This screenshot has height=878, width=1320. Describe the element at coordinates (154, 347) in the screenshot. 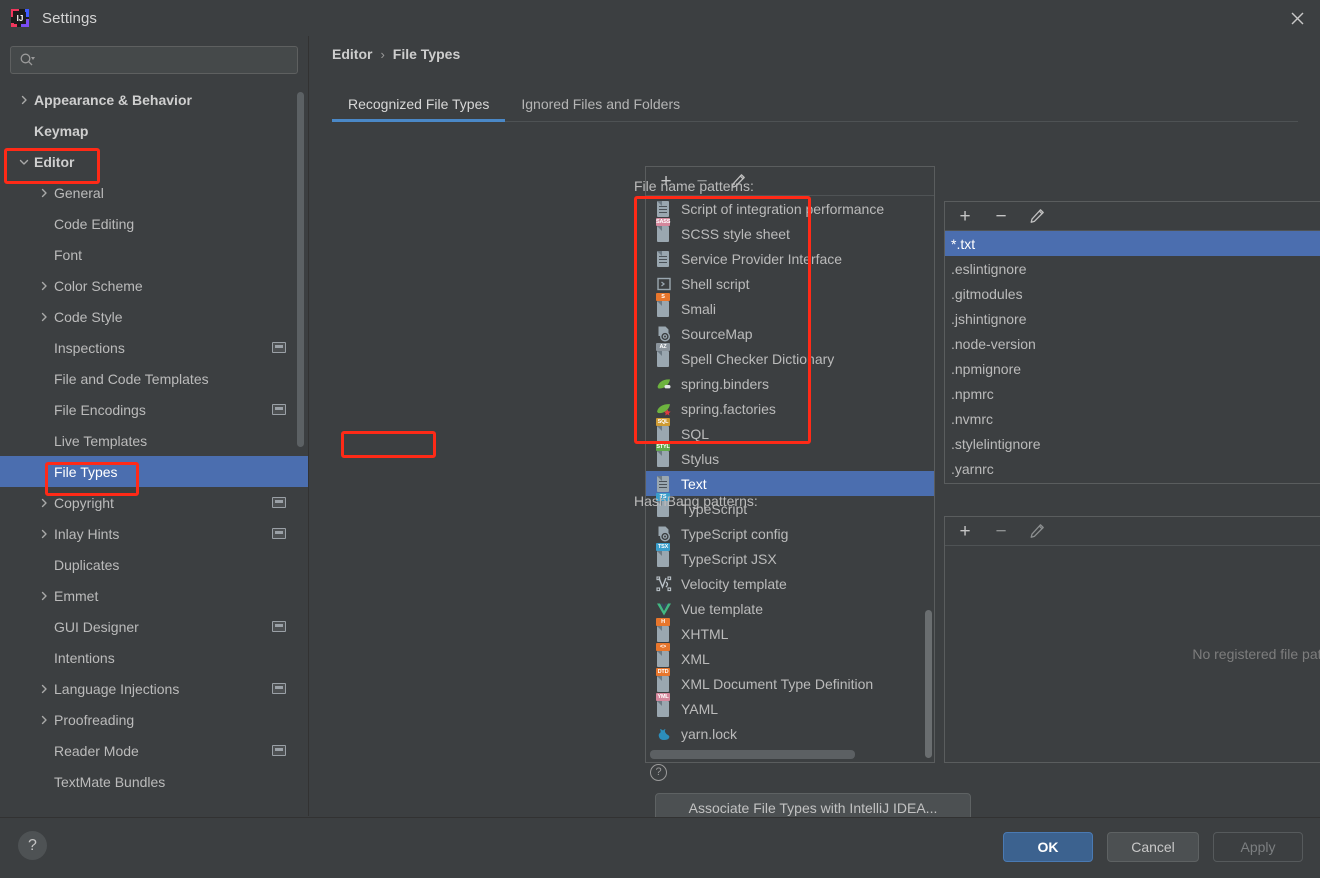

I see `sidebar-item-inspections: Inspections` at that location.